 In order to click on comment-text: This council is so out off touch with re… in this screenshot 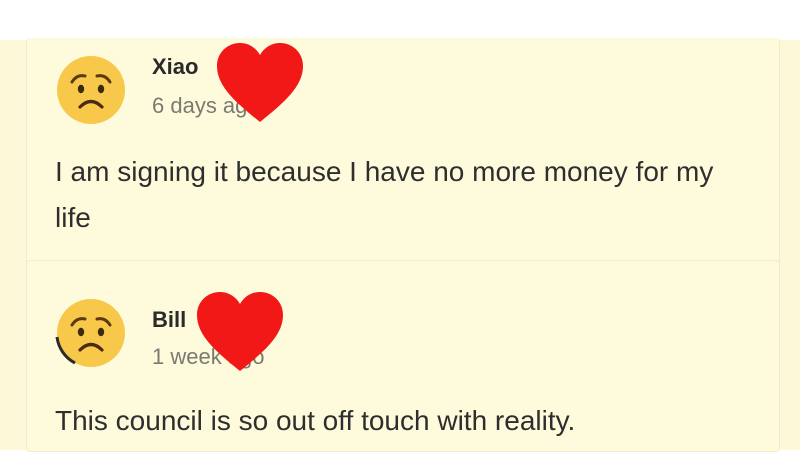, I will do `click(315, 420)`.